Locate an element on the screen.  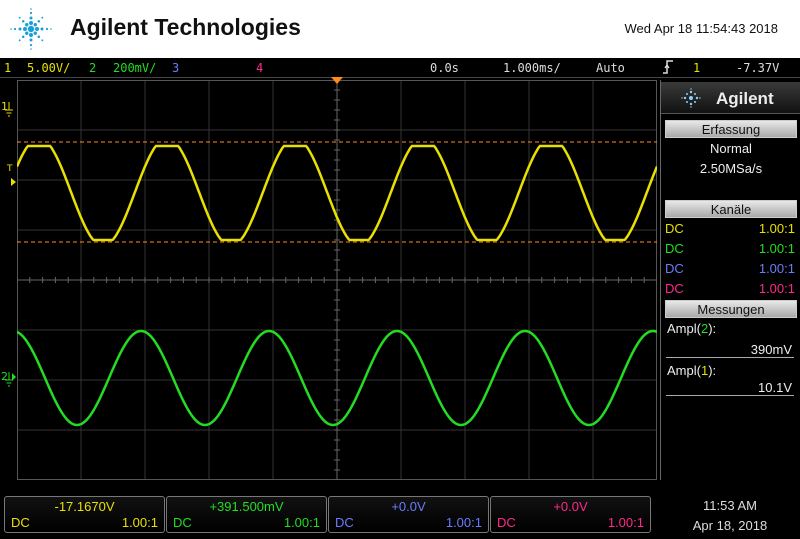
trigger-source: 1 is located at coordinates (696, 68).